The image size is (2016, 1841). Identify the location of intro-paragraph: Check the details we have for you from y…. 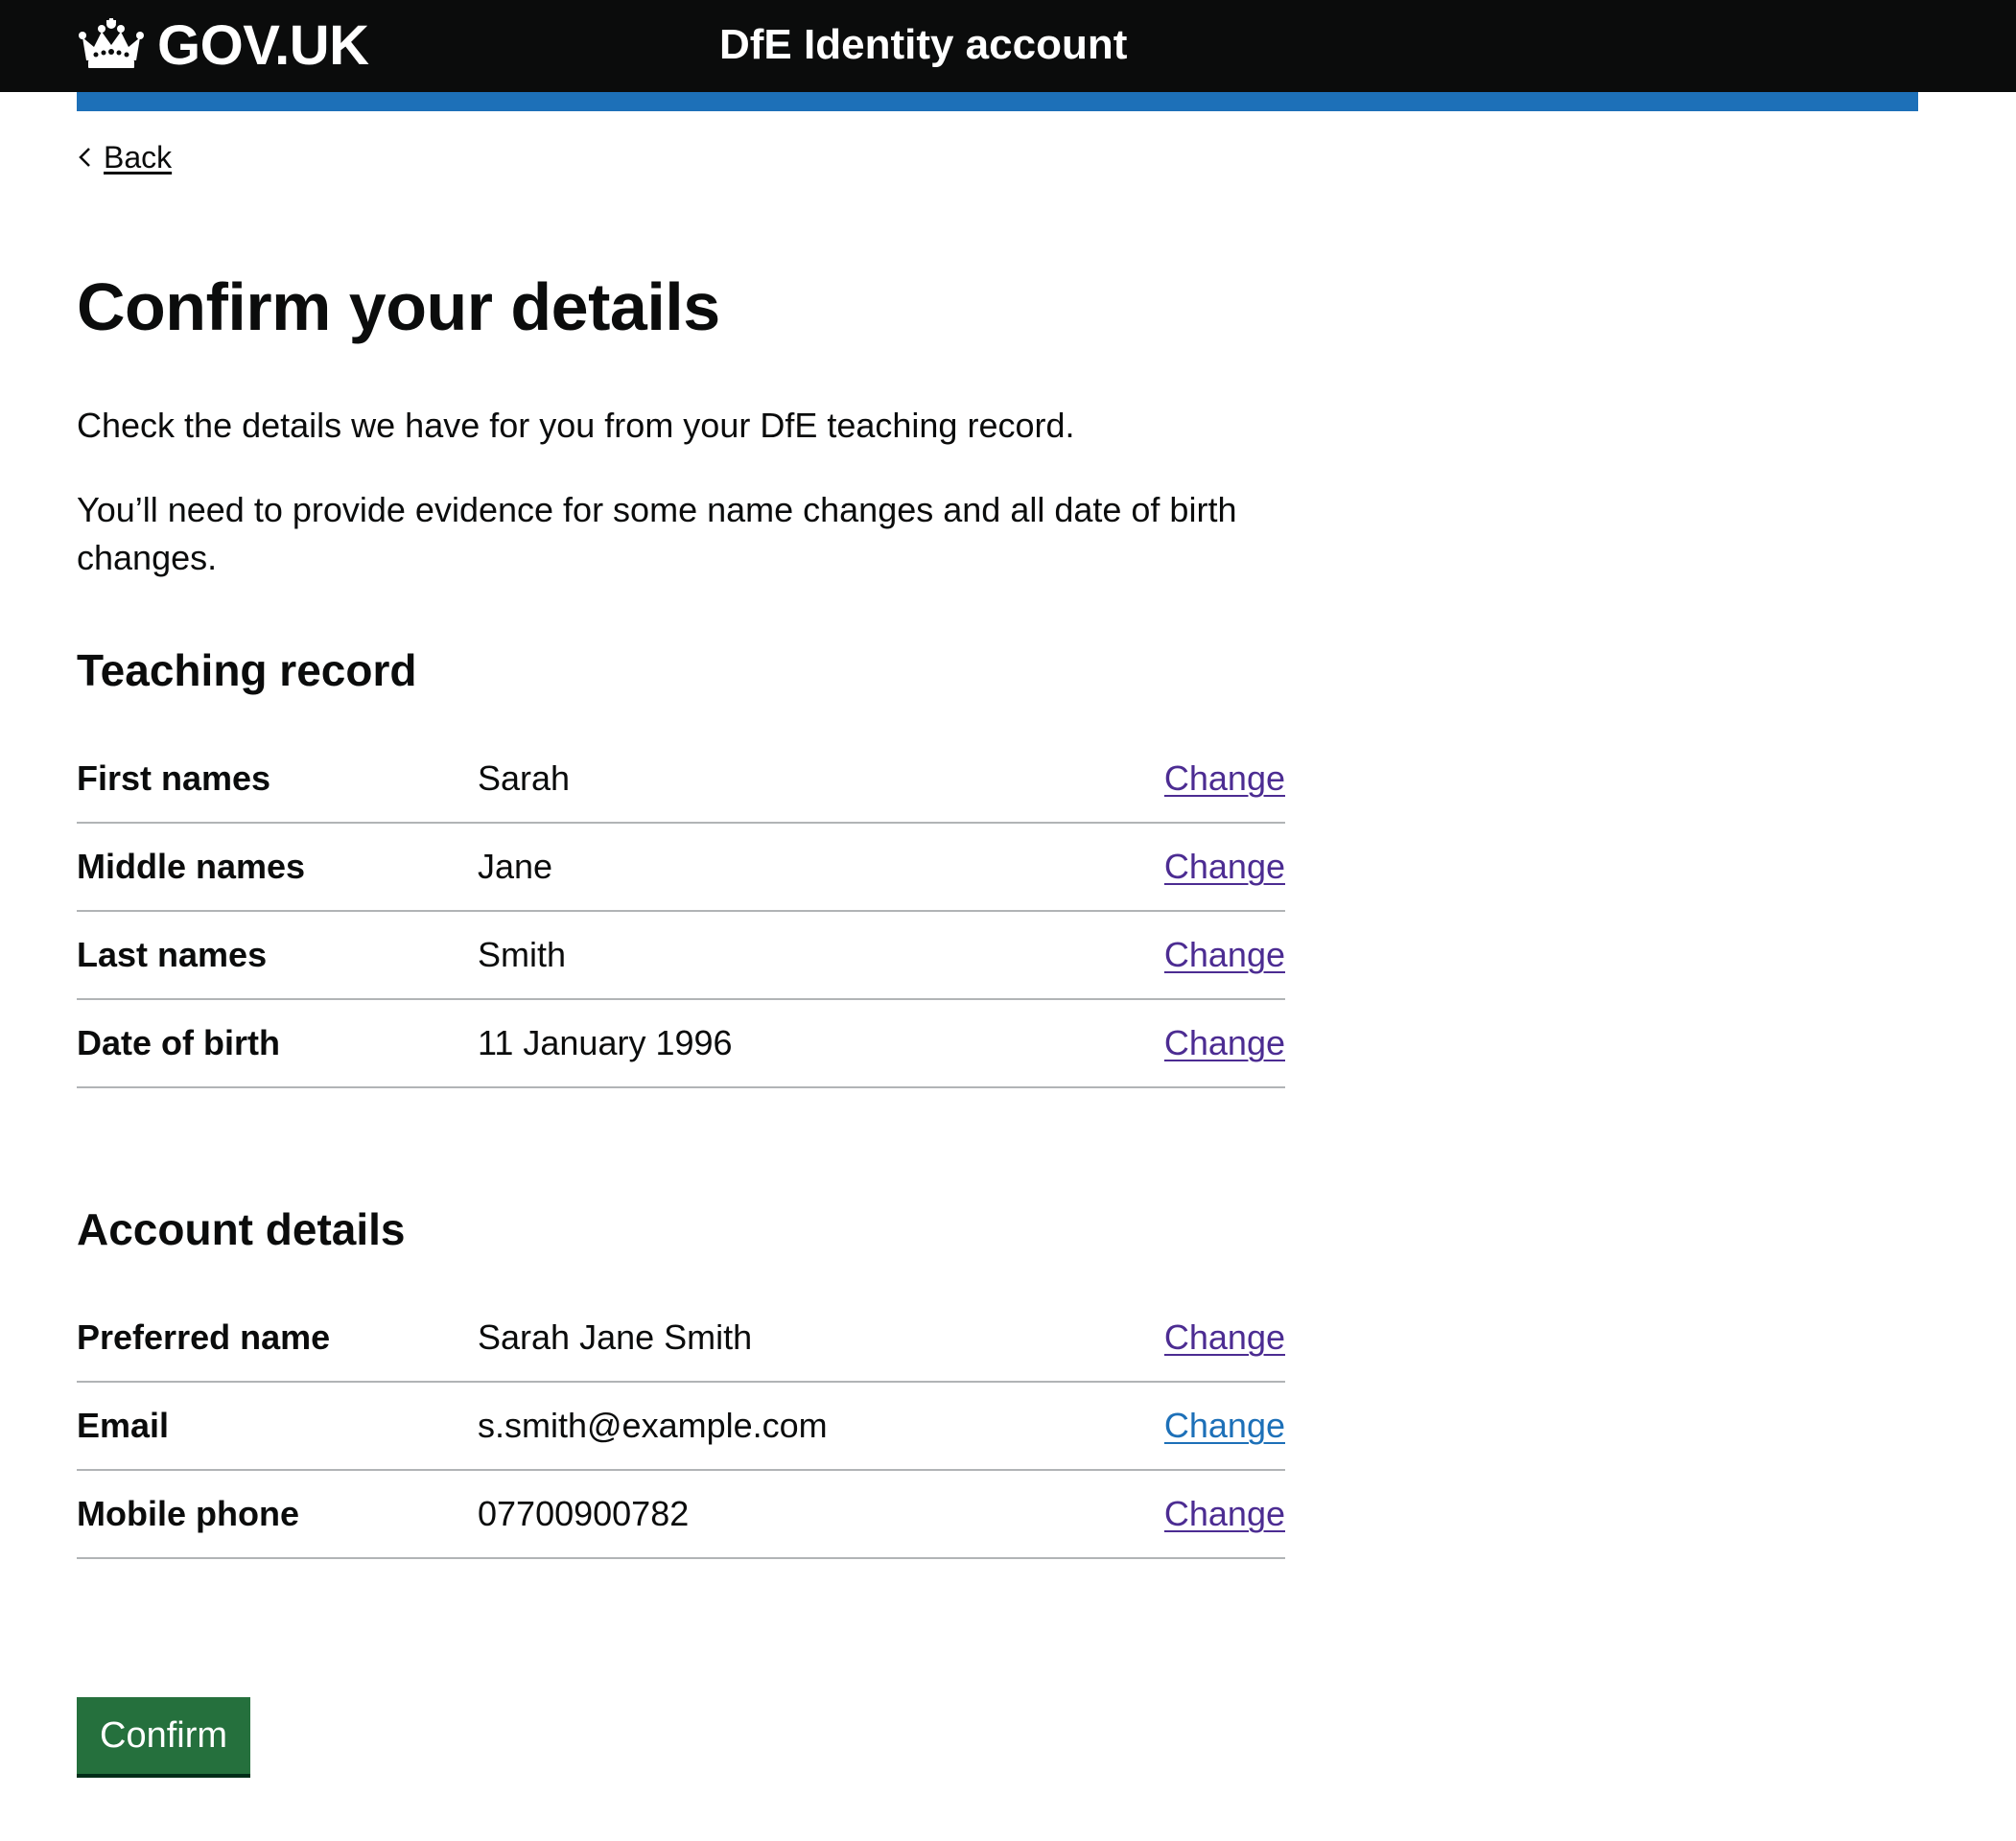
(576, 425).